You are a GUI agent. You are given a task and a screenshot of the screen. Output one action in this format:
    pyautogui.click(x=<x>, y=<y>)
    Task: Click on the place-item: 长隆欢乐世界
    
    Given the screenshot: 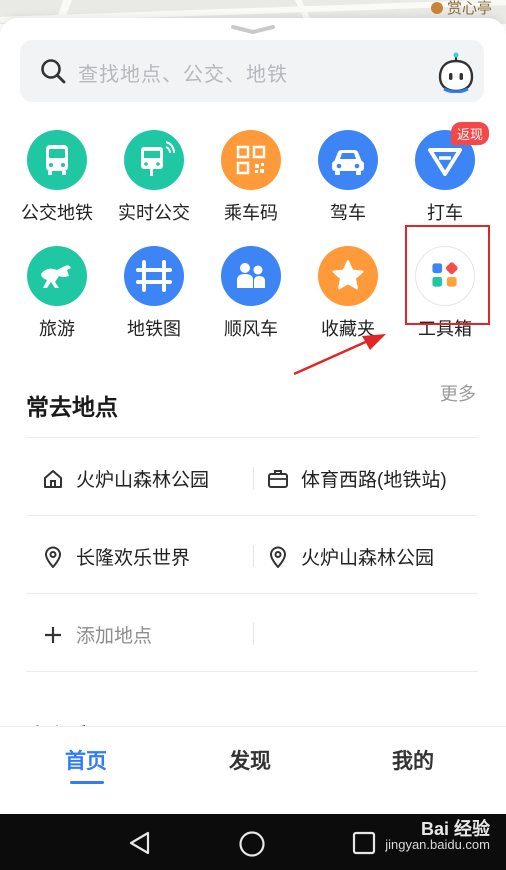 What is the action you would take?
    pyautogui.click(x=116, y=556)
    